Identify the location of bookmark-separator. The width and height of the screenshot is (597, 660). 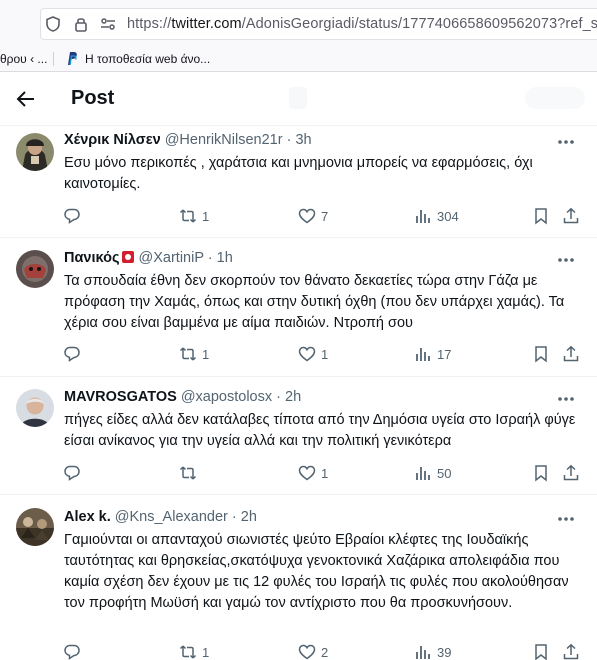
(53, 59).